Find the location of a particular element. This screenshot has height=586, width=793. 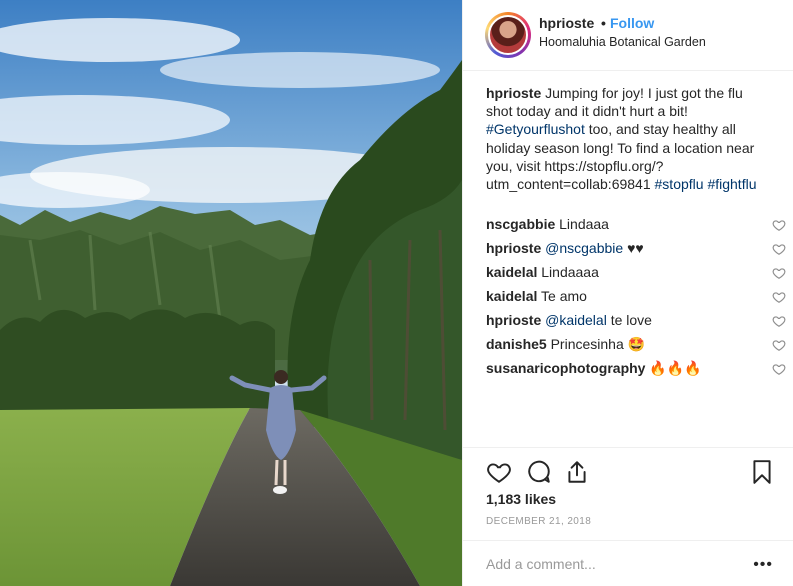

comment: hprioste @kaidelal te love is located at coordinates (636, 323).